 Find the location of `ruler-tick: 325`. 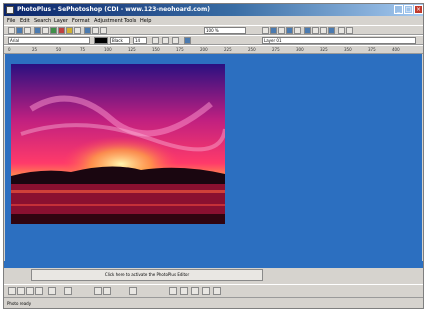

ruler-tick: 325 is located at coordinates (324, 49).